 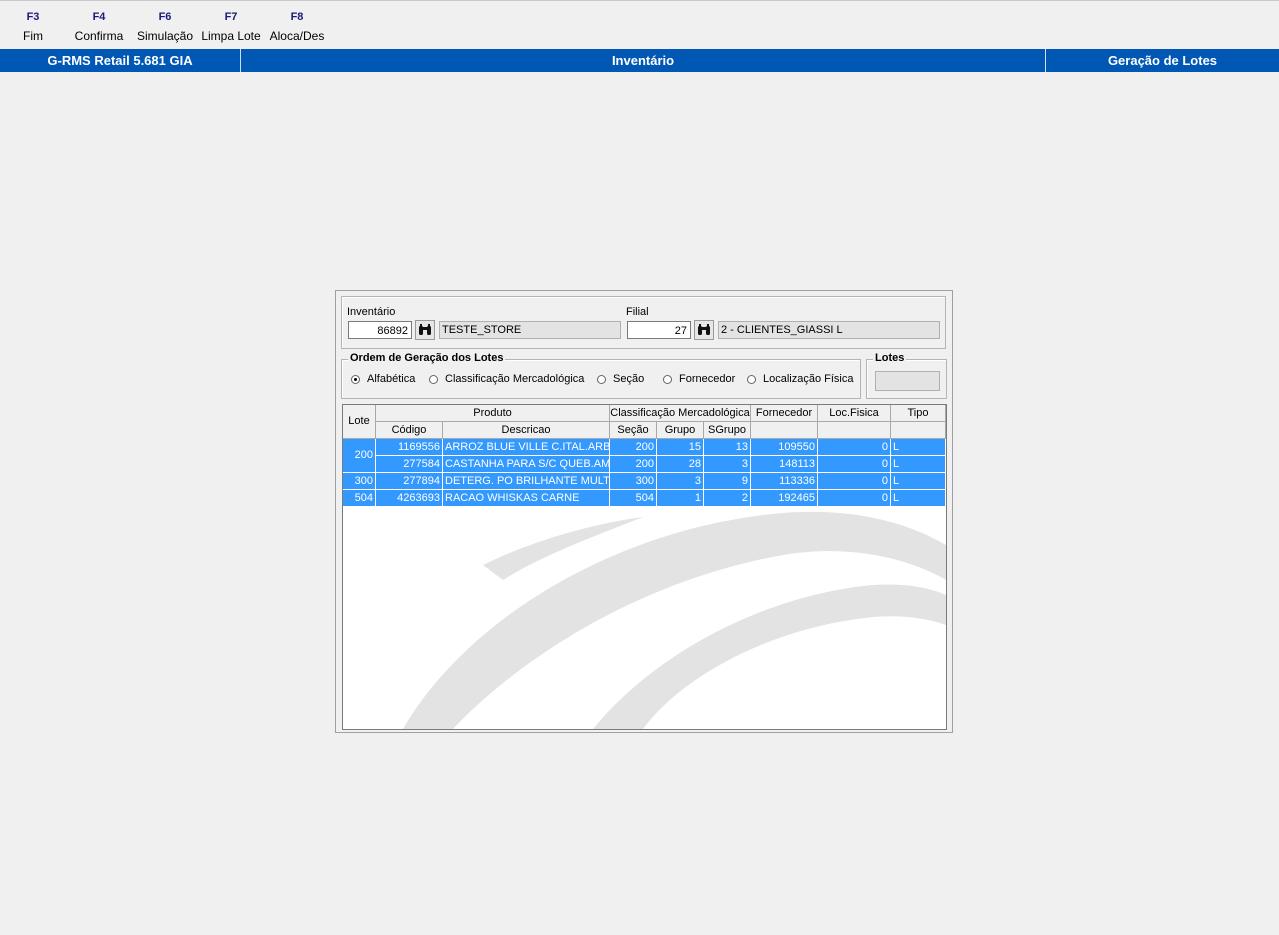 I want to click on fornecedor-cell: 148113, so click(x=784, y=464).